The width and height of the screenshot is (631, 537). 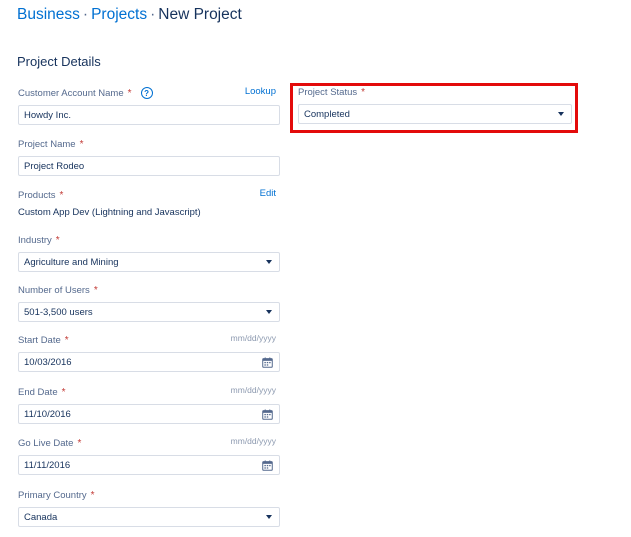 I want to click on breadcrumb-business-link: Business, so click(x=48, y=14).